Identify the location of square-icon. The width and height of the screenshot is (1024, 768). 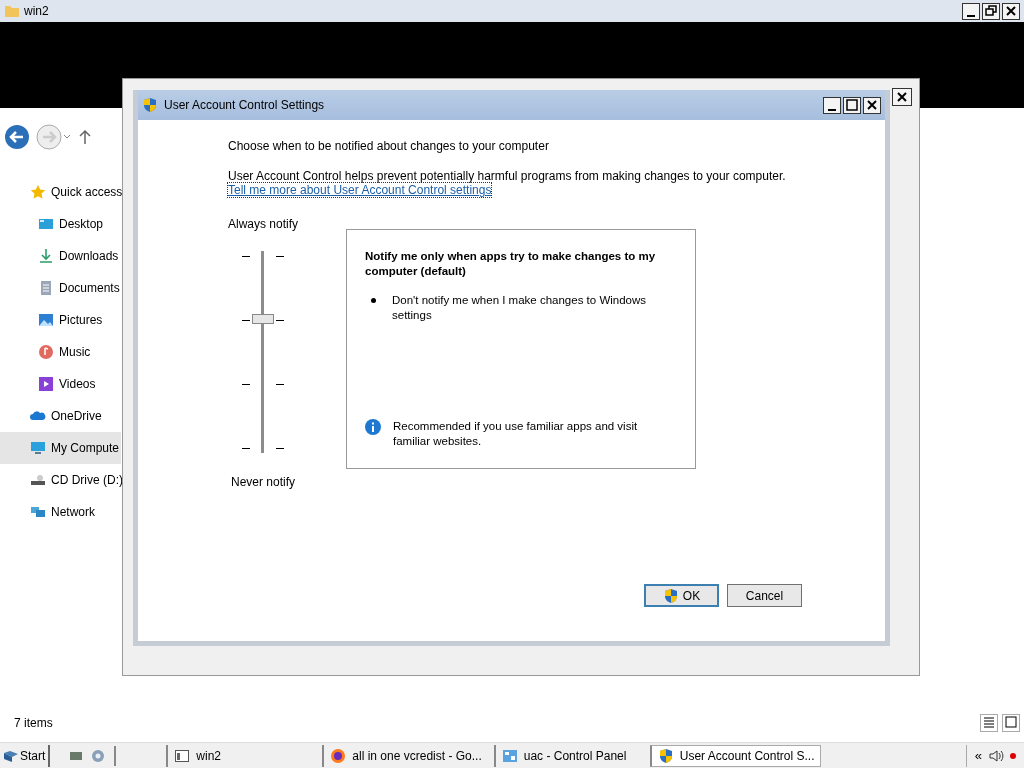
(1011, 722).